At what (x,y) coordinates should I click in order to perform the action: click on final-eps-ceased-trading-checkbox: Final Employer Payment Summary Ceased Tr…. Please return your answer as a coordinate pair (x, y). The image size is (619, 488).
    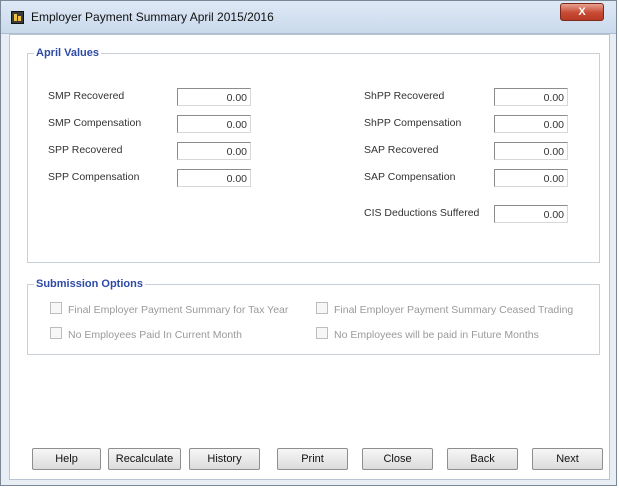
    Looking at the image, I should click on (444, 309).